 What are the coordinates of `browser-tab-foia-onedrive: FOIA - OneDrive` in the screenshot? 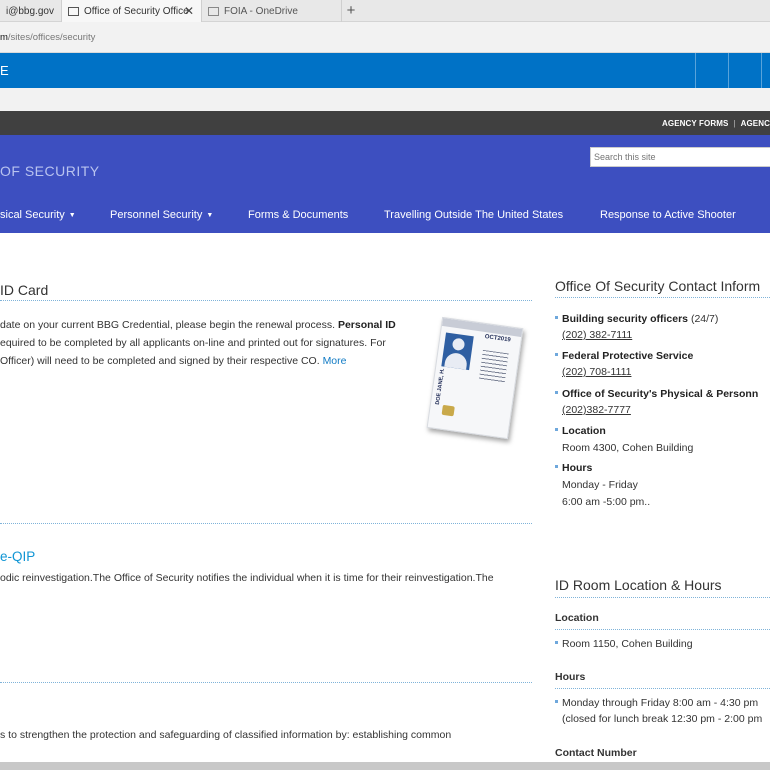 It's located at (272, 11).